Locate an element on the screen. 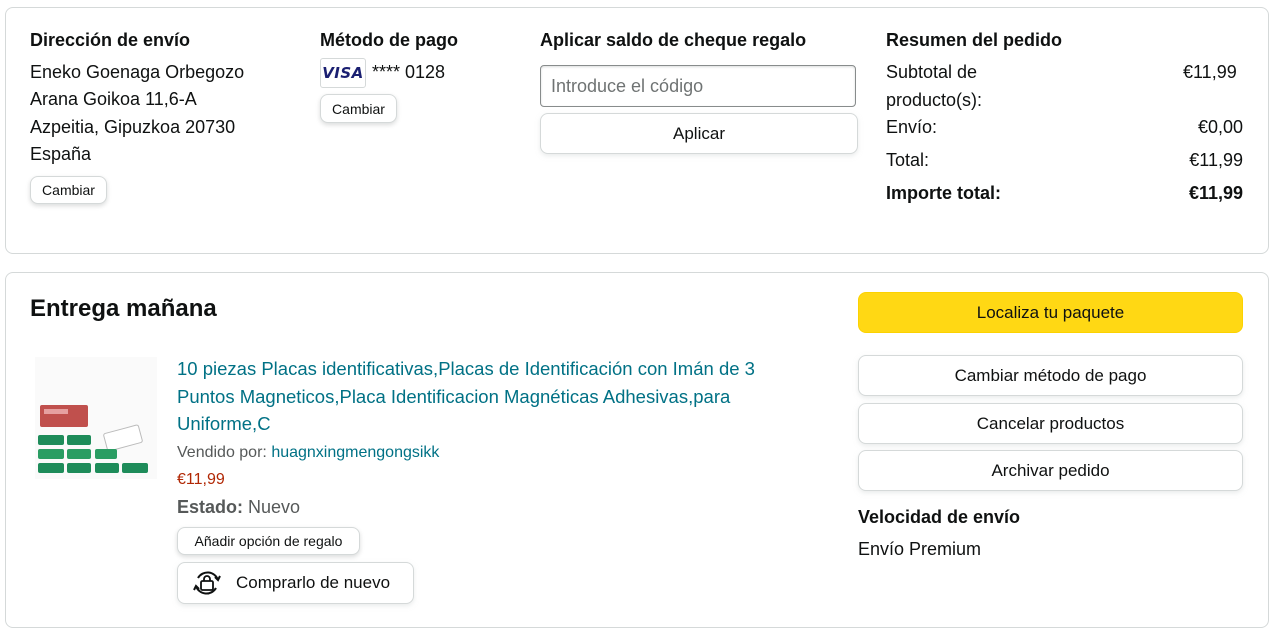 This screenshot has height=631, width=1276. product-title-line3: Uniforme,C is located at coordinates (224, 423).